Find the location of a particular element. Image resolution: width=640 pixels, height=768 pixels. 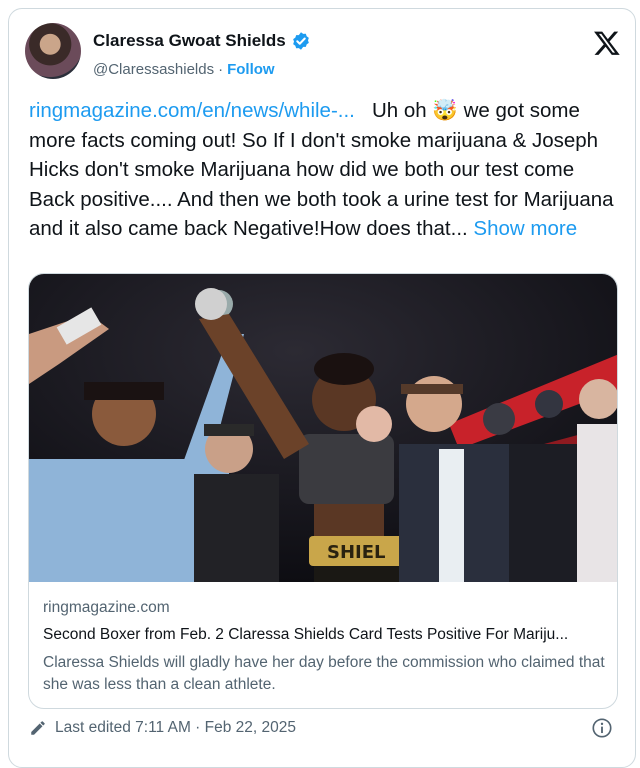

last-edited-row: Last edited 7:11 AM · Feb 22, 2025 is located at coordinates (162, 728).